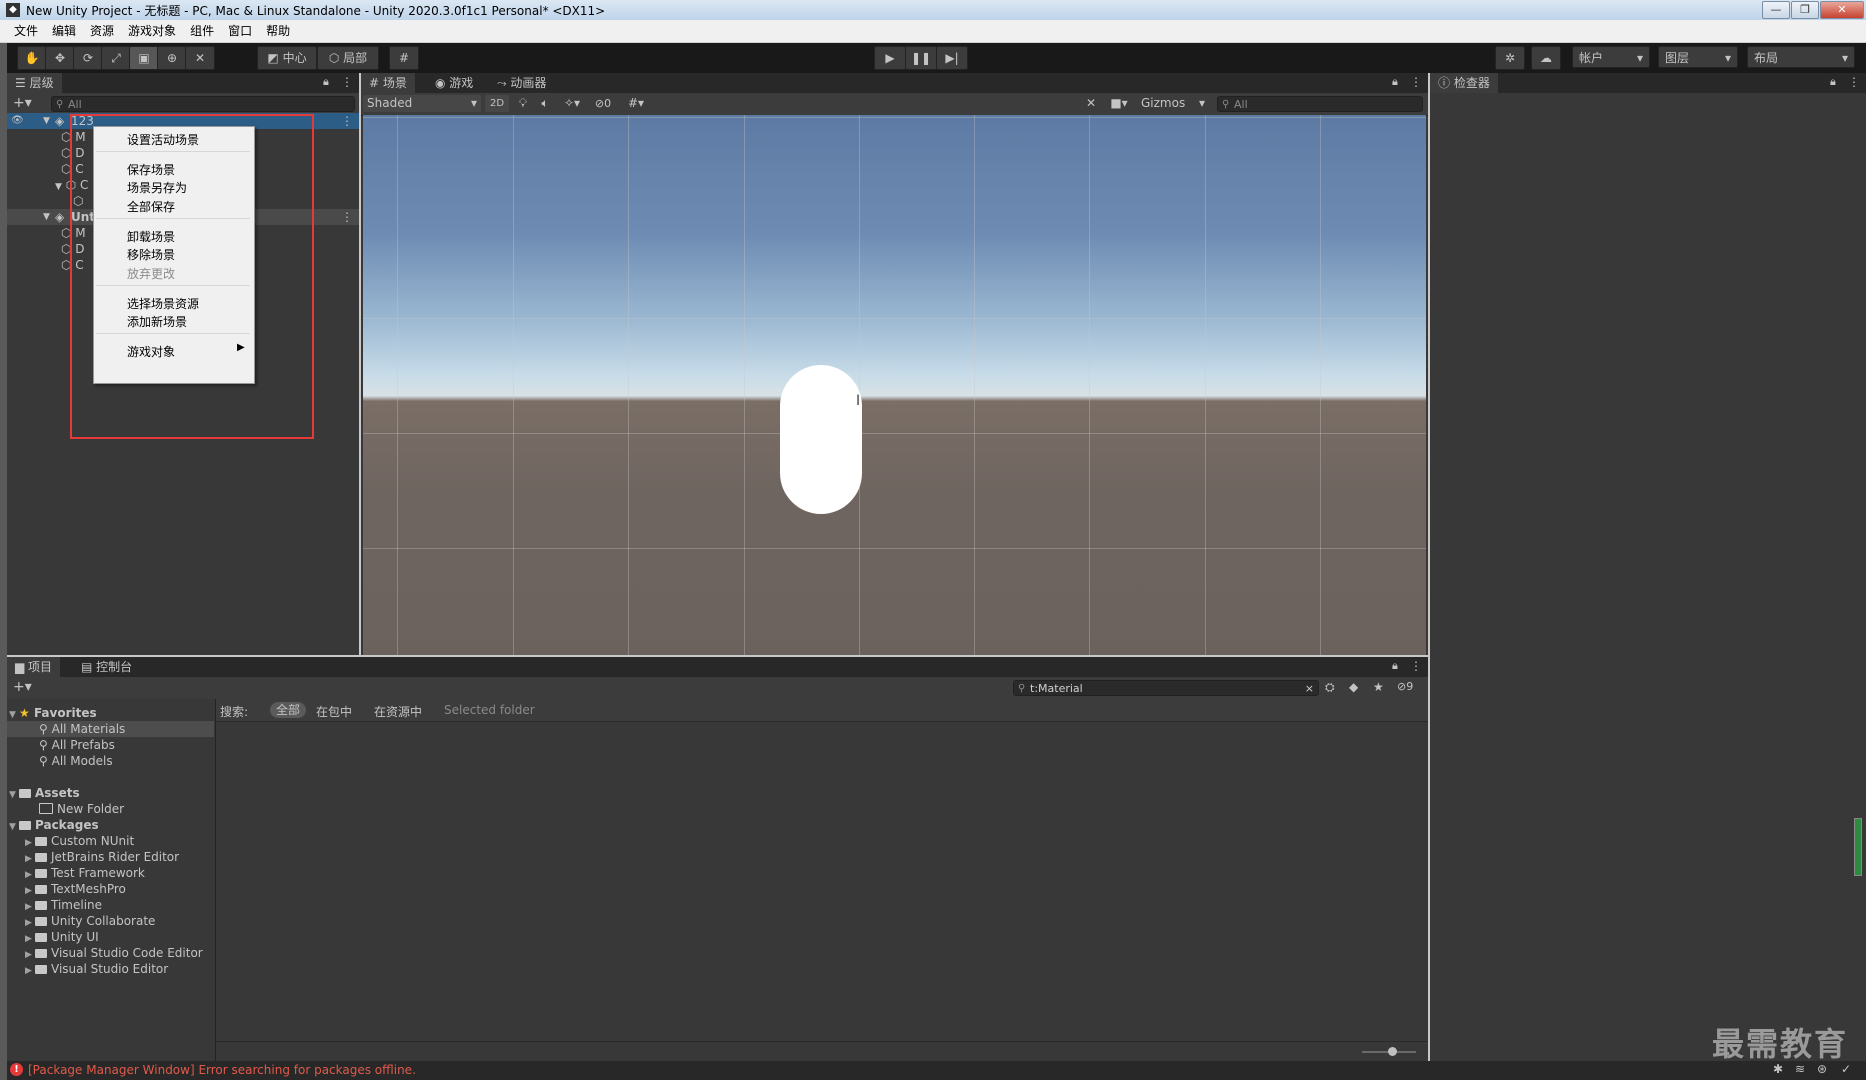  I want to click on menu-window: 窗口, so click(240, 31).